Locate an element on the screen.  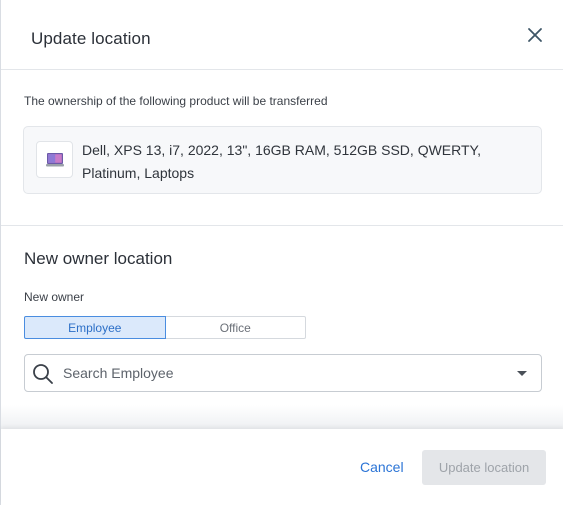
search-icon is located at coordinates (43, 374).